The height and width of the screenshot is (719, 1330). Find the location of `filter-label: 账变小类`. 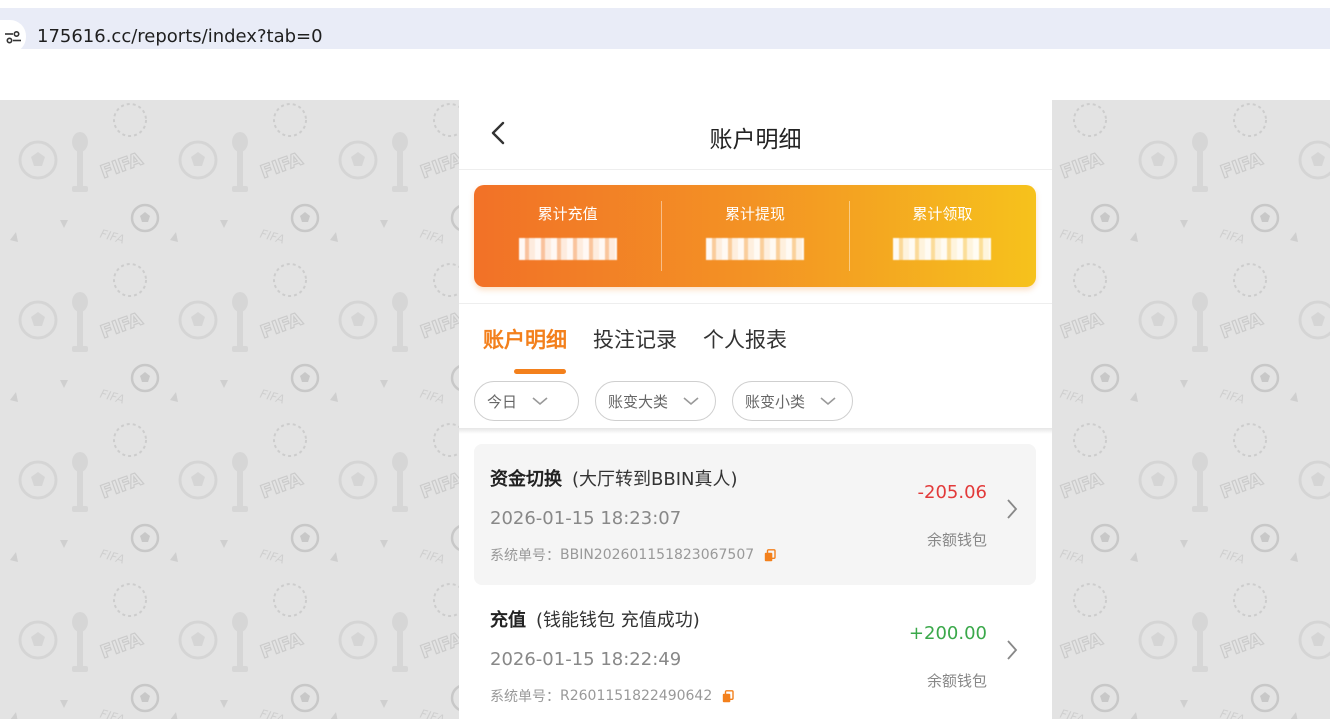

filter-label: 账变小类 is located at coordinates (775, 401).